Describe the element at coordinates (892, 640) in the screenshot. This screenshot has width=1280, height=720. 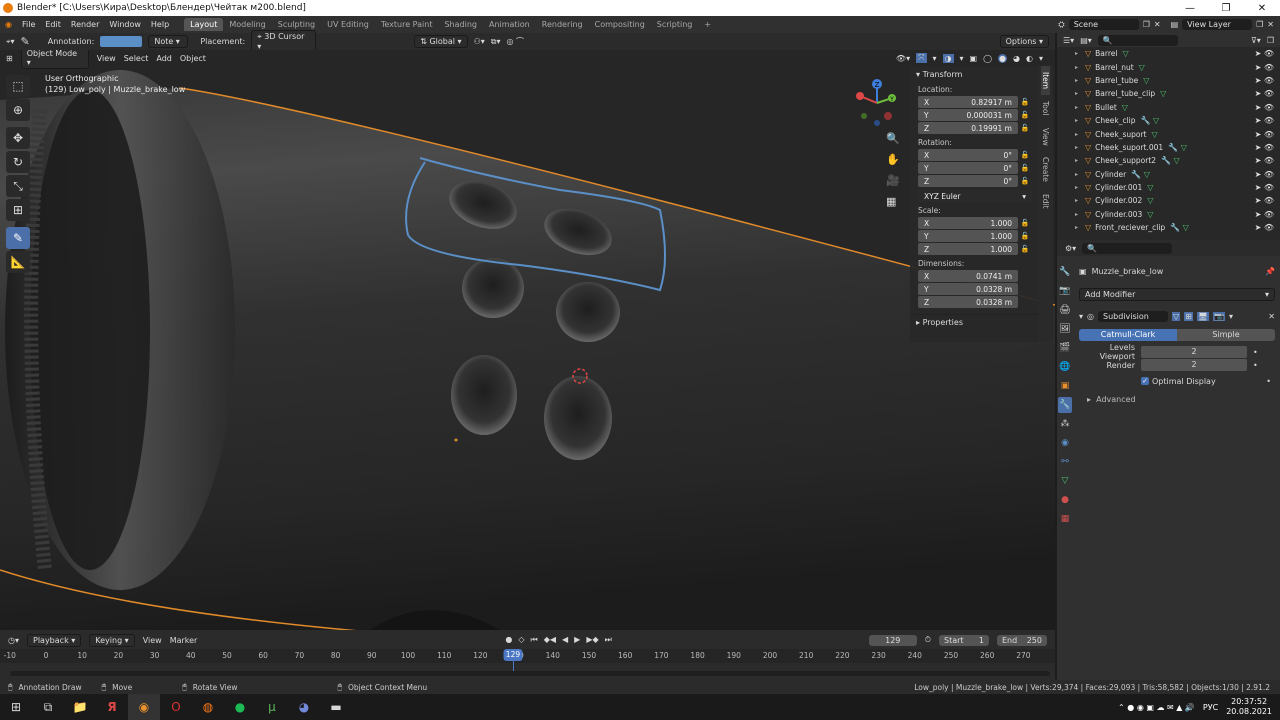
I see `current-frame-field: 129` at that location.